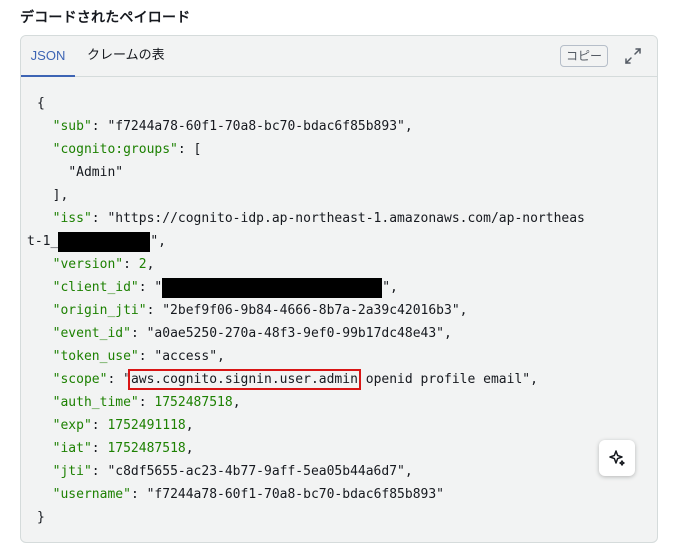  What do you see at coordinates (115, 149) in the screenshot?
I see `json-key: "cognito:groups"` at bounding box center [115, 149].